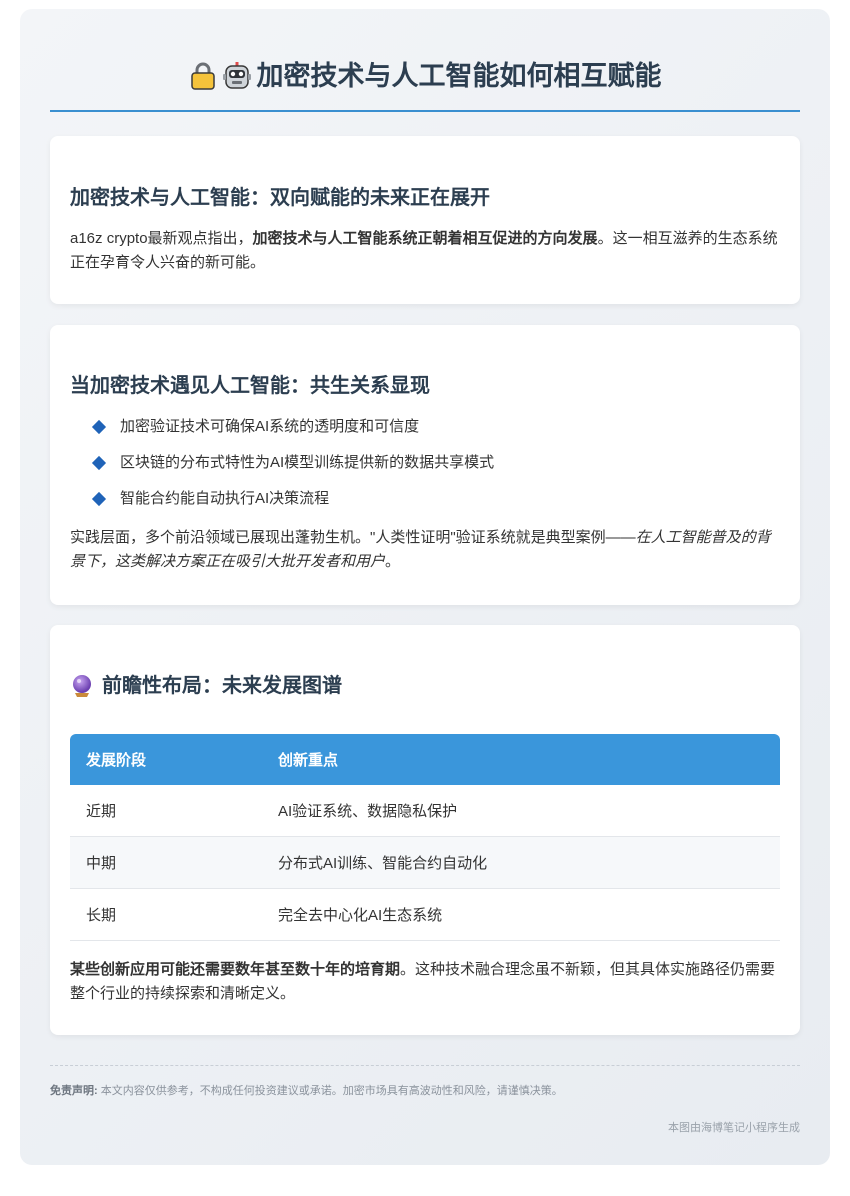 Image resolution: width=850 pixels, height=1196 pixels. What do you see at coordinates (166, 862) in the screenshot?
I see `table-cell-stage: 中期` at bounding box center [166, 862].